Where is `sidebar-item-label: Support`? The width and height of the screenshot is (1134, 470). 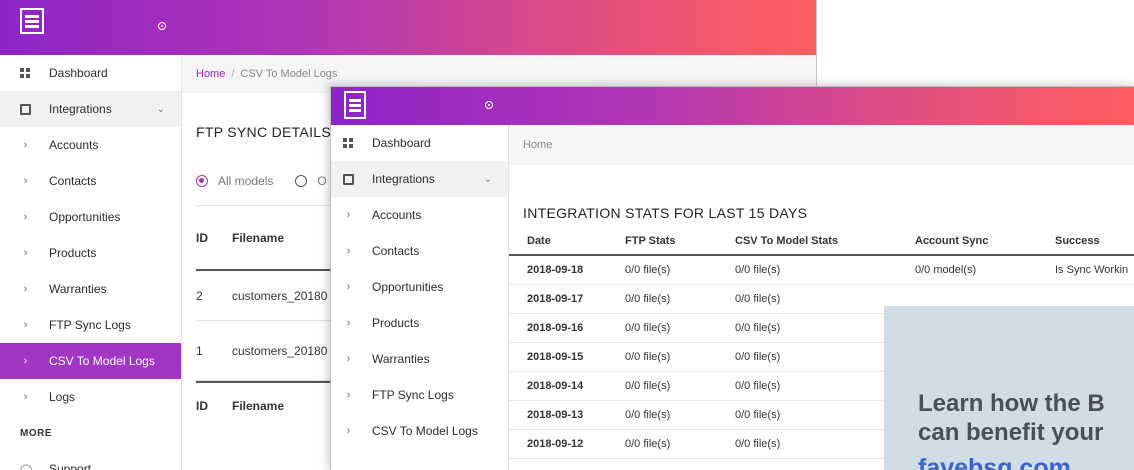
sidebar-item-label: Support is located at coordinates (70, 466).